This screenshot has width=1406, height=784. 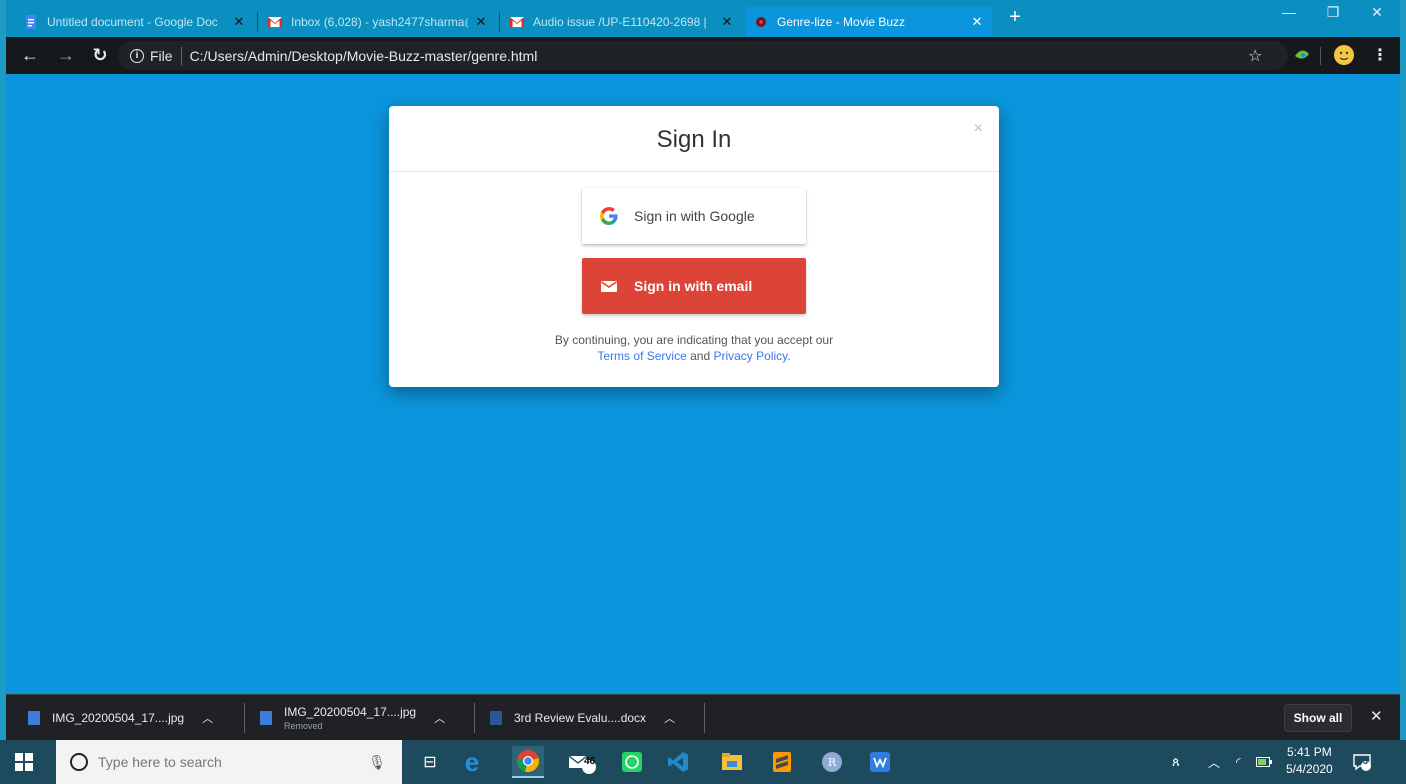 I want to click on google-icon, so click(x=609, y=216).